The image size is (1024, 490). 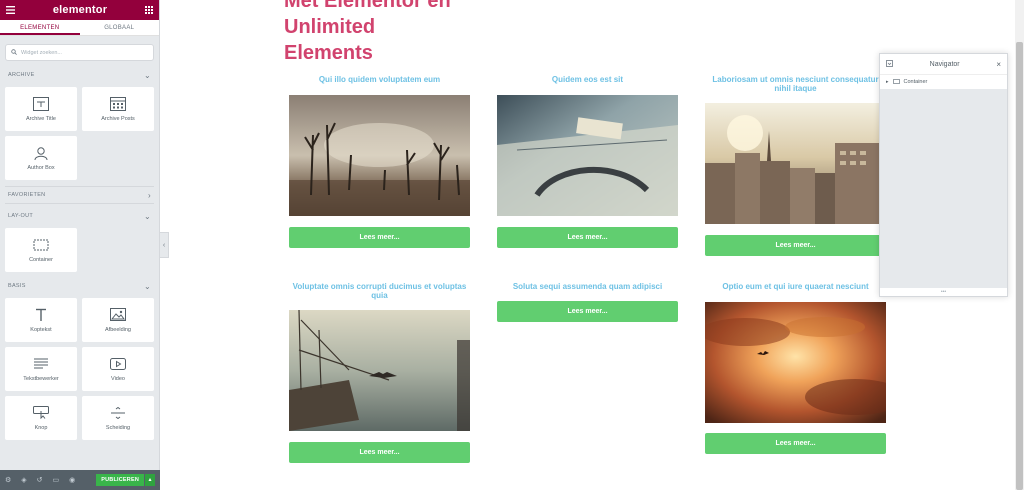 I want to click on post-card-image-dead-trees, so click(x=379, y=155).